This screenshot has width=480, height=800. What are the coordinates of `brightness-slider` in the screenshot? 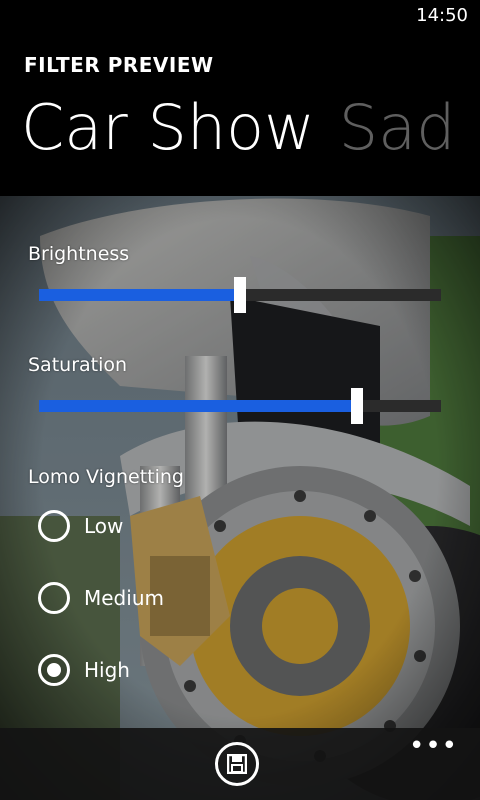 It's located at (240, 295).